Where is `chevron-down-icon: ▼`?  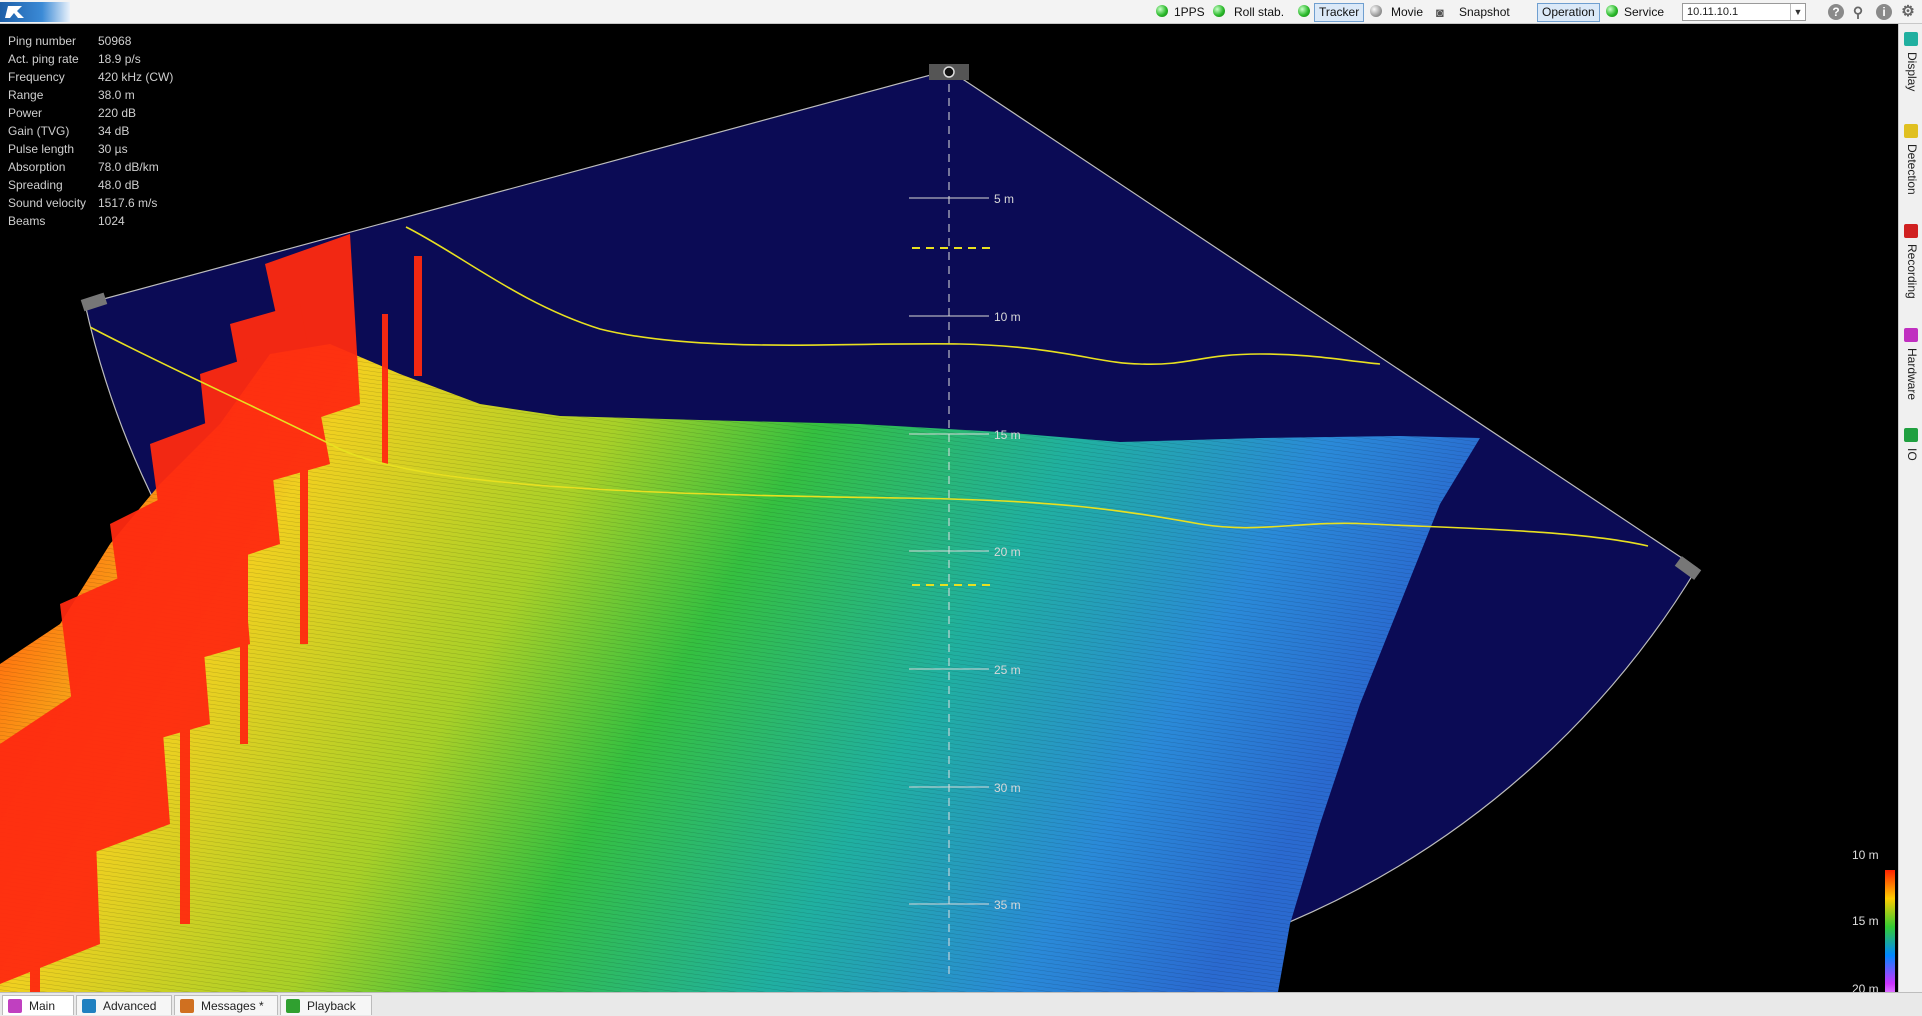
chevron-down-icon: ▼ is located at coordinates (1797, 12).